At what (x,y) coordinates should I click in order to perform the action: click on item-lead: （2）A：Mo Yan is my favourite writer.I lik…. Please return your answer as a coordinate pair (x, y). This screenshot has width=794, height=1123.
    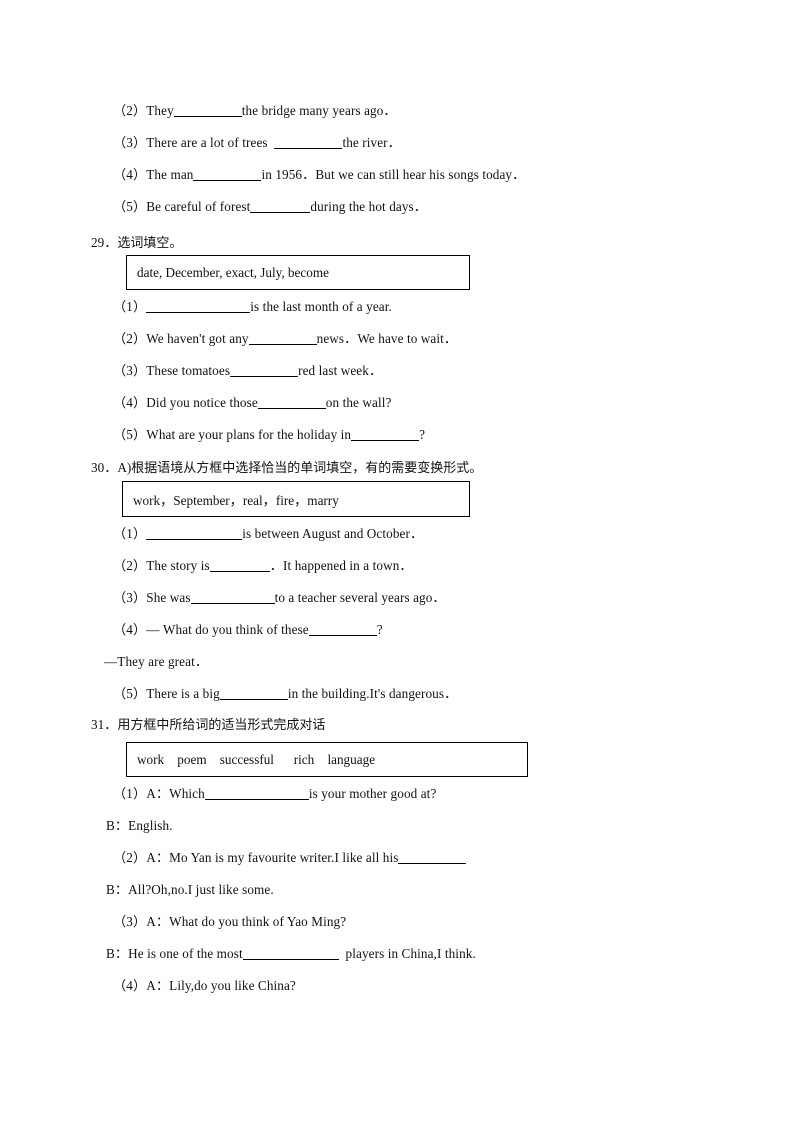
    Looking at the image, I should click on (256, 857).